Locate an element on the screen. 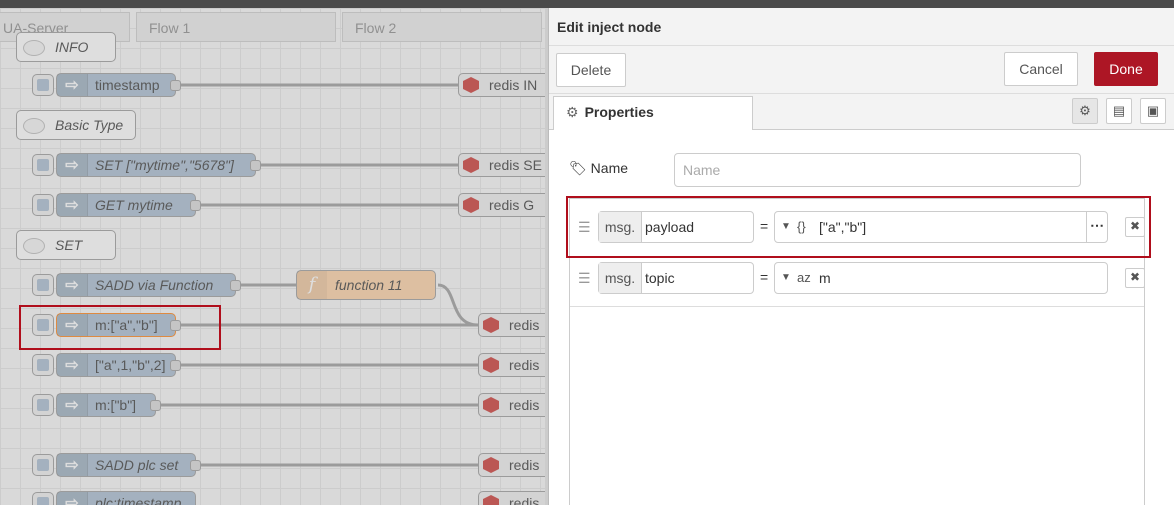 The image size is (1174, 505). inject-node: ⇨ GET mytime is located at coordinates (128, 205).